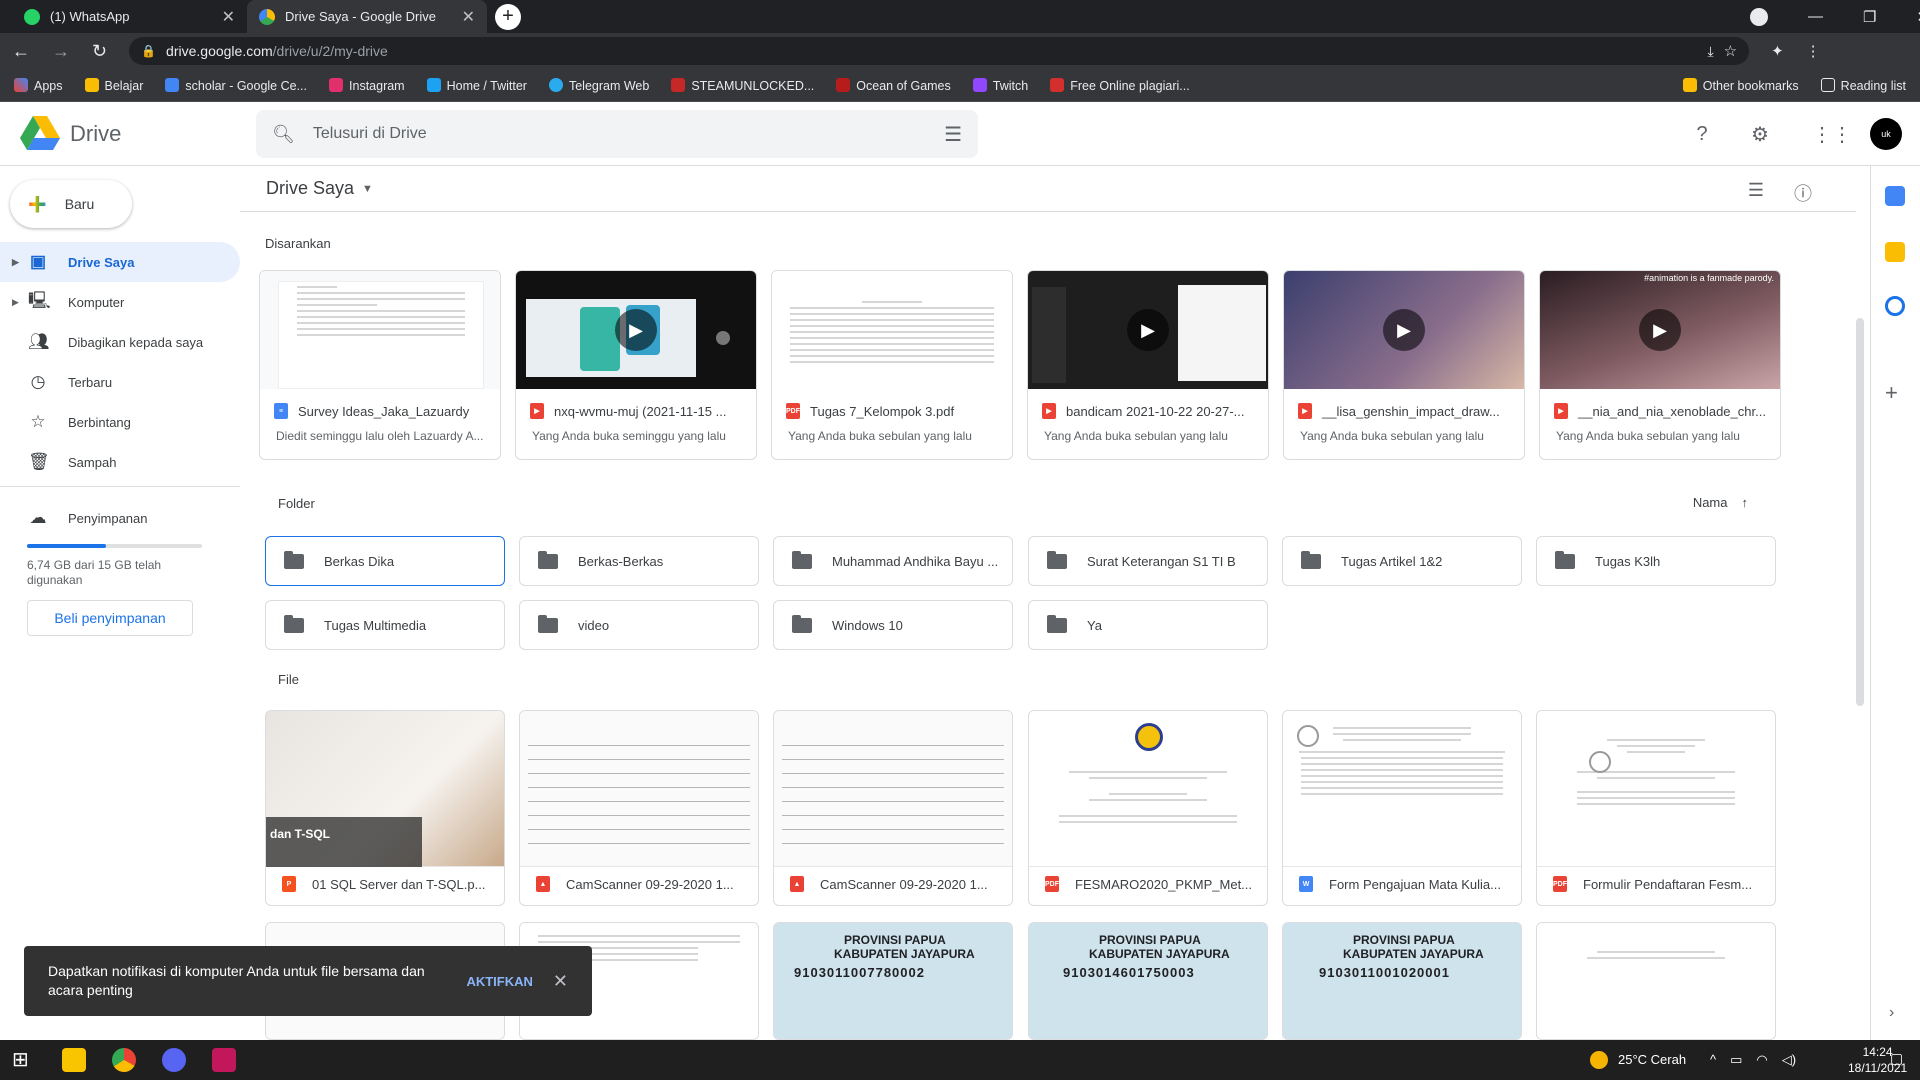 The height and width of the screenshot is (1080, 1920). What do you see at coordinates (120, 262) in the screenshot?
I see `sidebar-item-my-drive: ▶ ▣ Drive Saya` at bounding box center [120, 262].